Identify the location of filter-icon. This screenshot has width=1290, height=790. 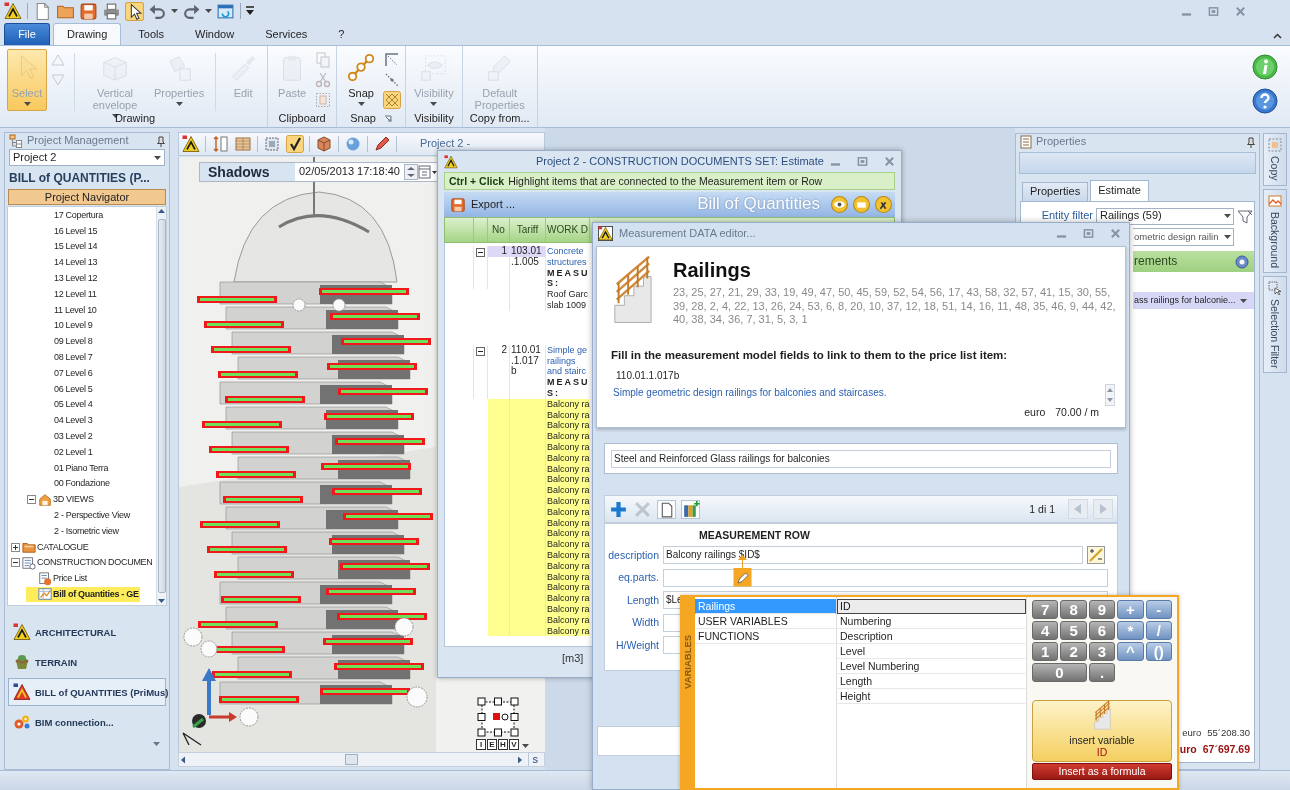
(1245, 216).